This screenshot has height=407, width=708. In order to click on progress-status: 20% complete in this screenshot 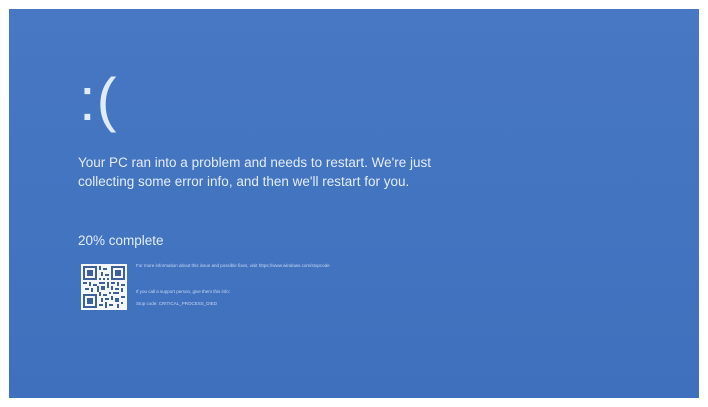, I will do `click(121, 240)`.